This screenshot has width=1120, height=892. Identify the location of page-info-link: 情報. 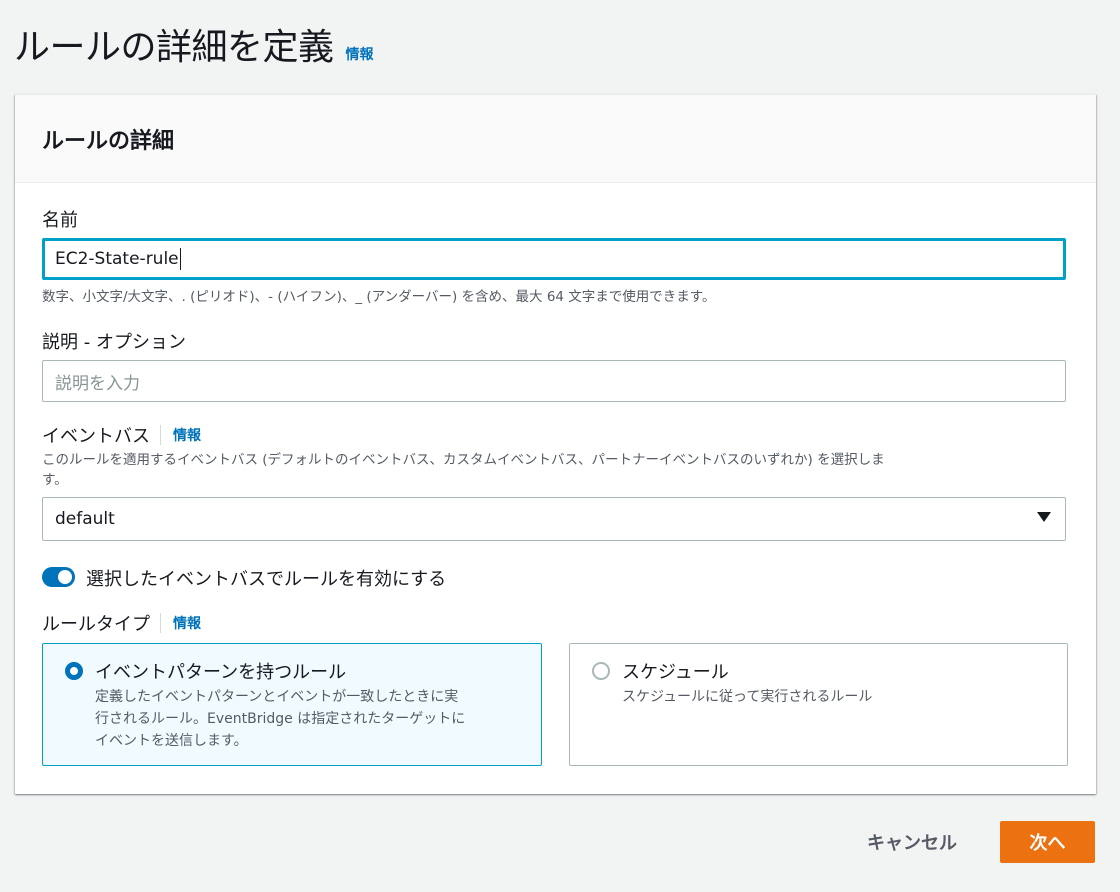
(360, 54).